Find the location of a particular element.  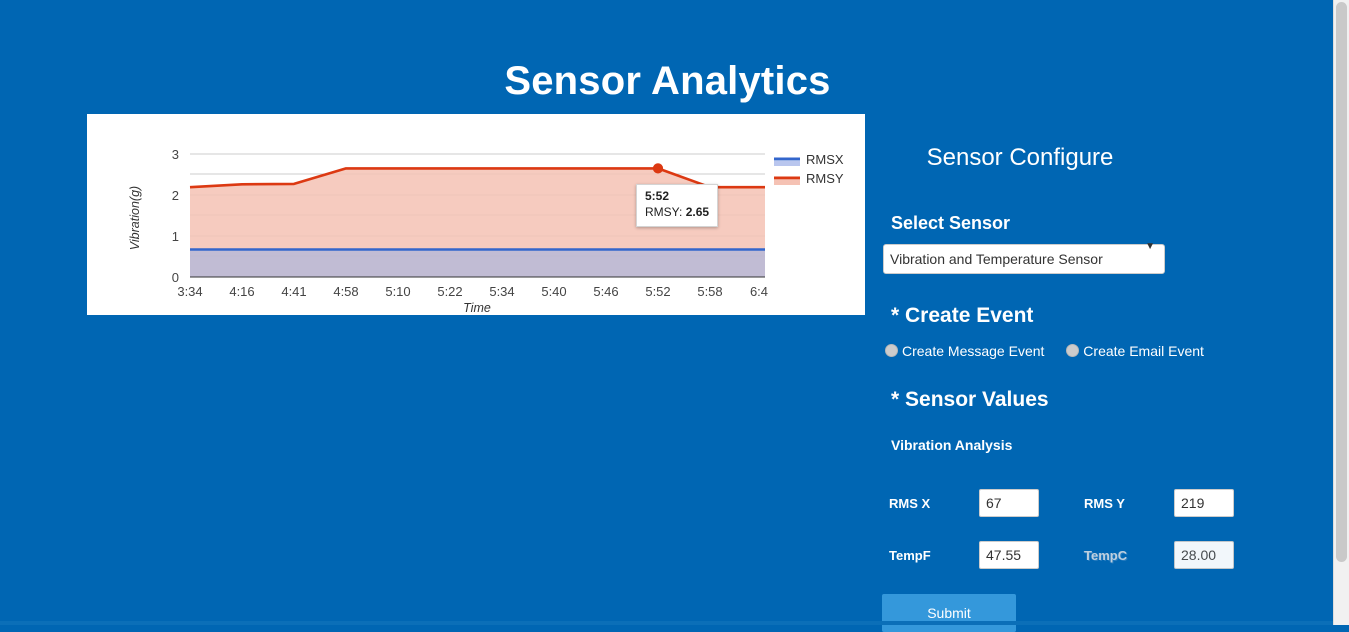

field-label-rms-x: RMS X is located at coordinates (910, 503).